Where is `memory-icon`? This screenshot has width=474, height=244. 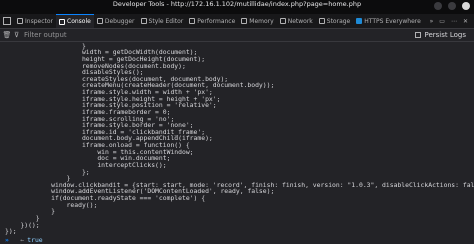
memory-icon is located at coordinates (244, 21).